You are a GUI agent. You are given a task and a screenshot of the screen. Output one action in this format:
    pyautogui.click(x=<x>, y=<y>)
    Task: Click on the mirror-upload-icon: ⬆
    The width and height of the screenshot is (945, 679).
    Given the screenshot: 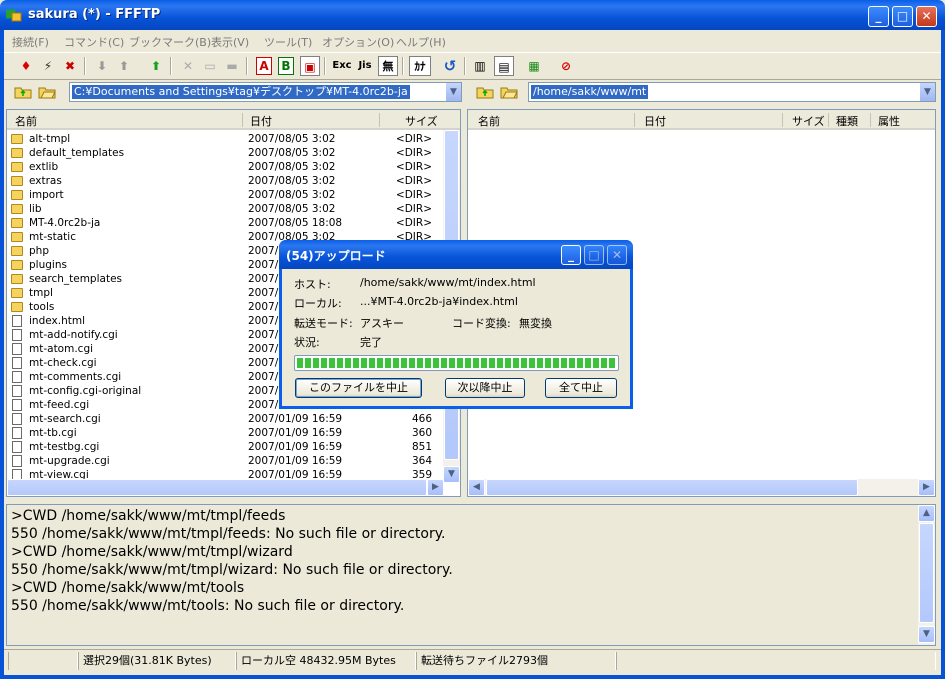 What is the action you would take?
    pyautogui.click(x=156, y=66)
    